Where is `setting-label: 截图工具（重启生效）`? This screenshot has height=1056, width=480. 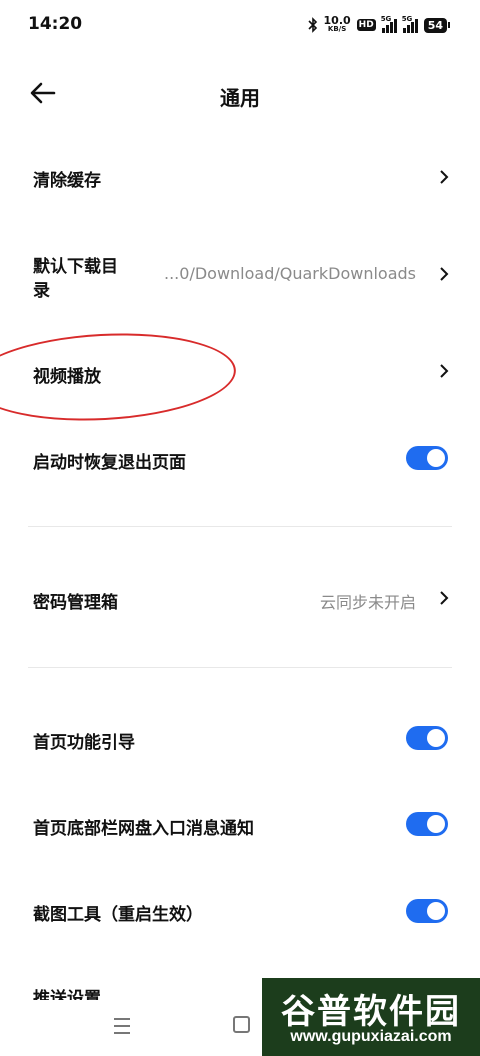
setting-label: 截图工具（重启生效） is located at coordinates (118, 915).